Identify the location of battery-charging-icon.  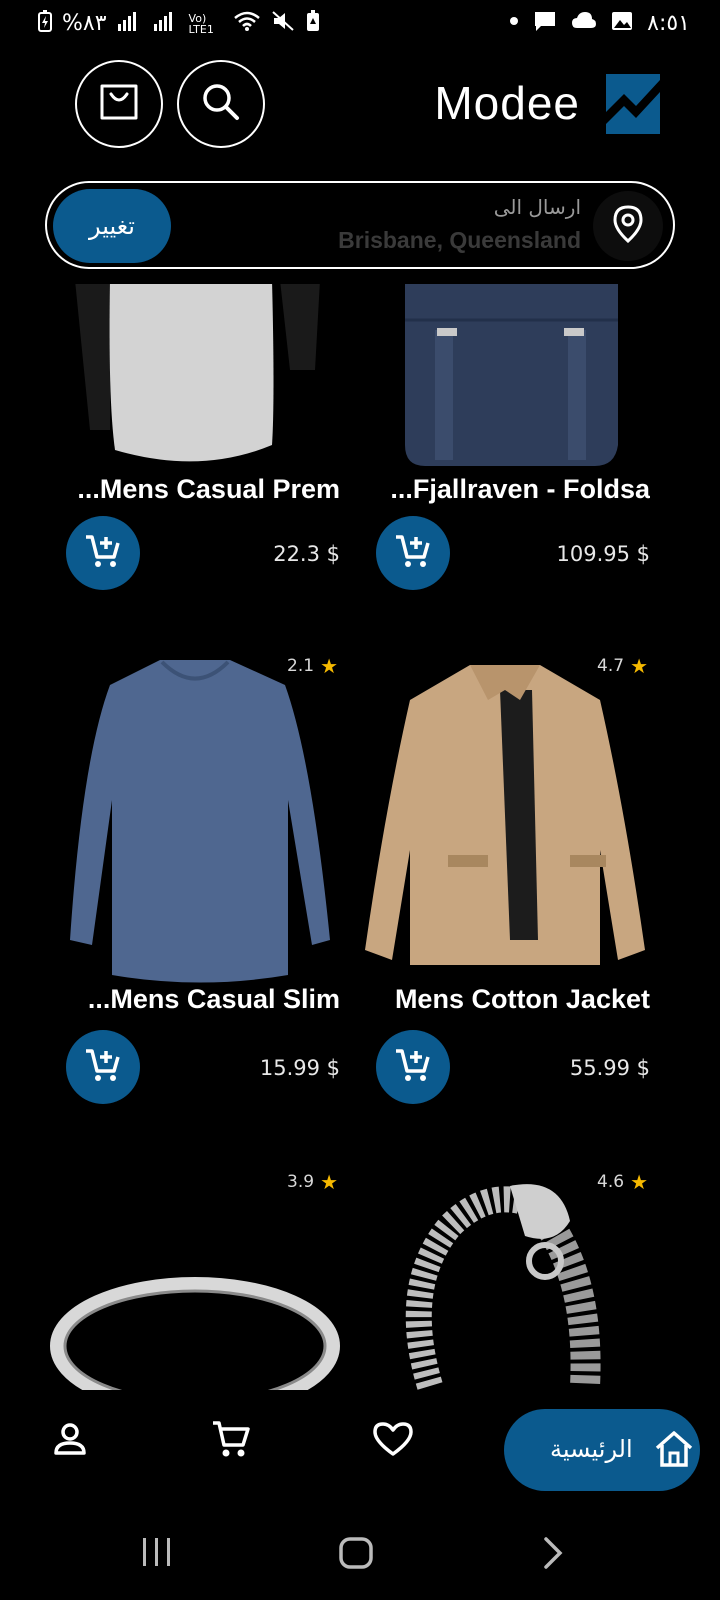
(45, 23).